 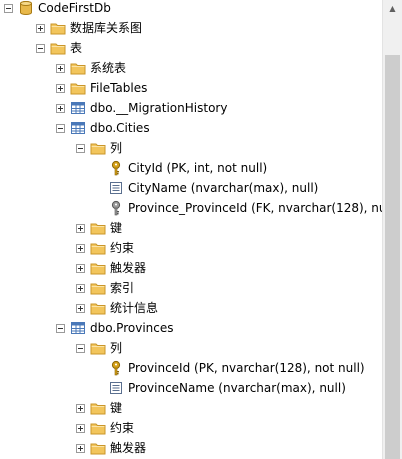 I want to click on tree-node-cities-stats: 统计信息, so click(x=191, y=308).